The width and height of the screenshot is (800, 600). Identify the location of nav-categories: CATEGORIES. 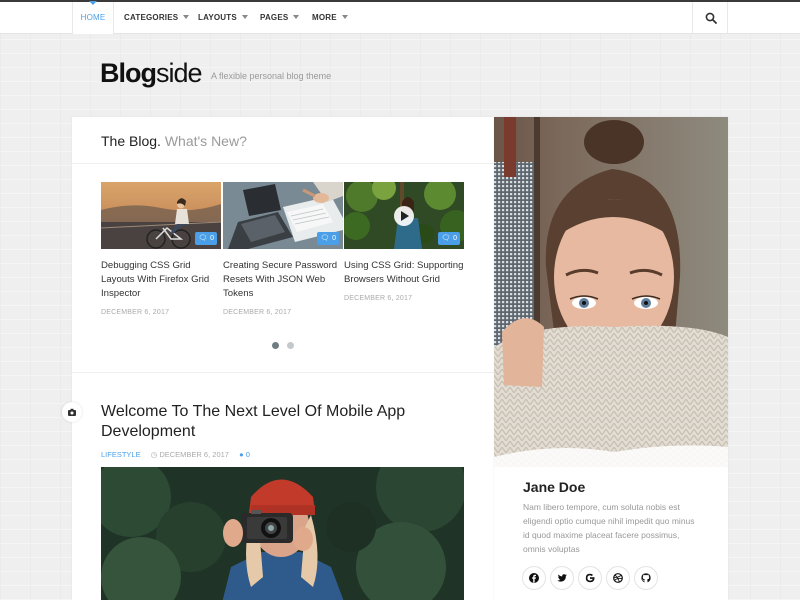
(157, 18).